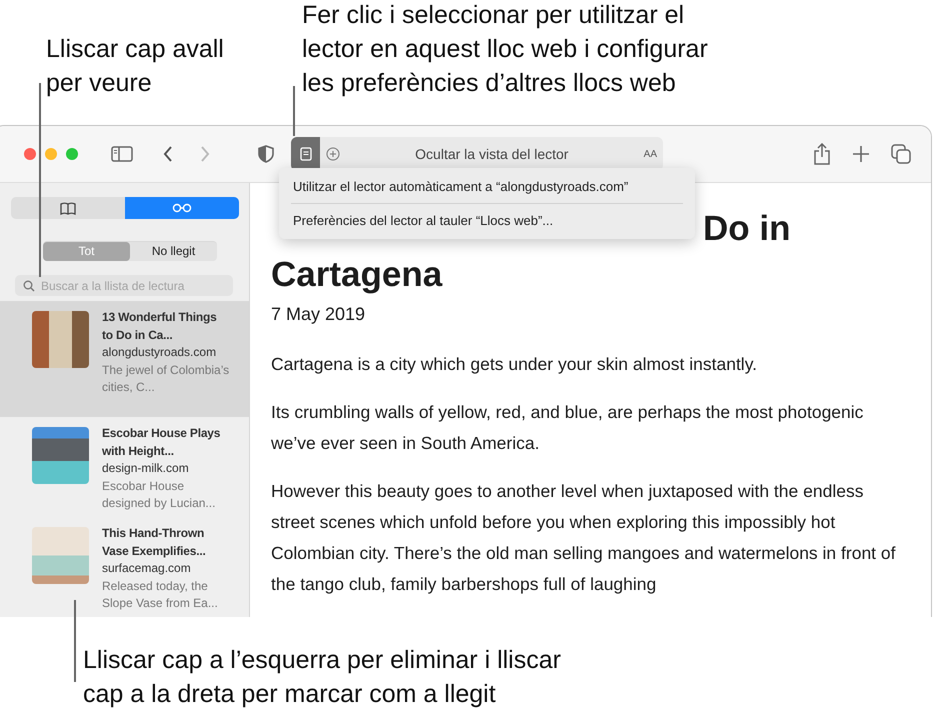  What do you see at coordinates (135, 66) in the screenshot?
I see `callout-text: Lliscar cap avall per veure` at bounding box center [135, 66].